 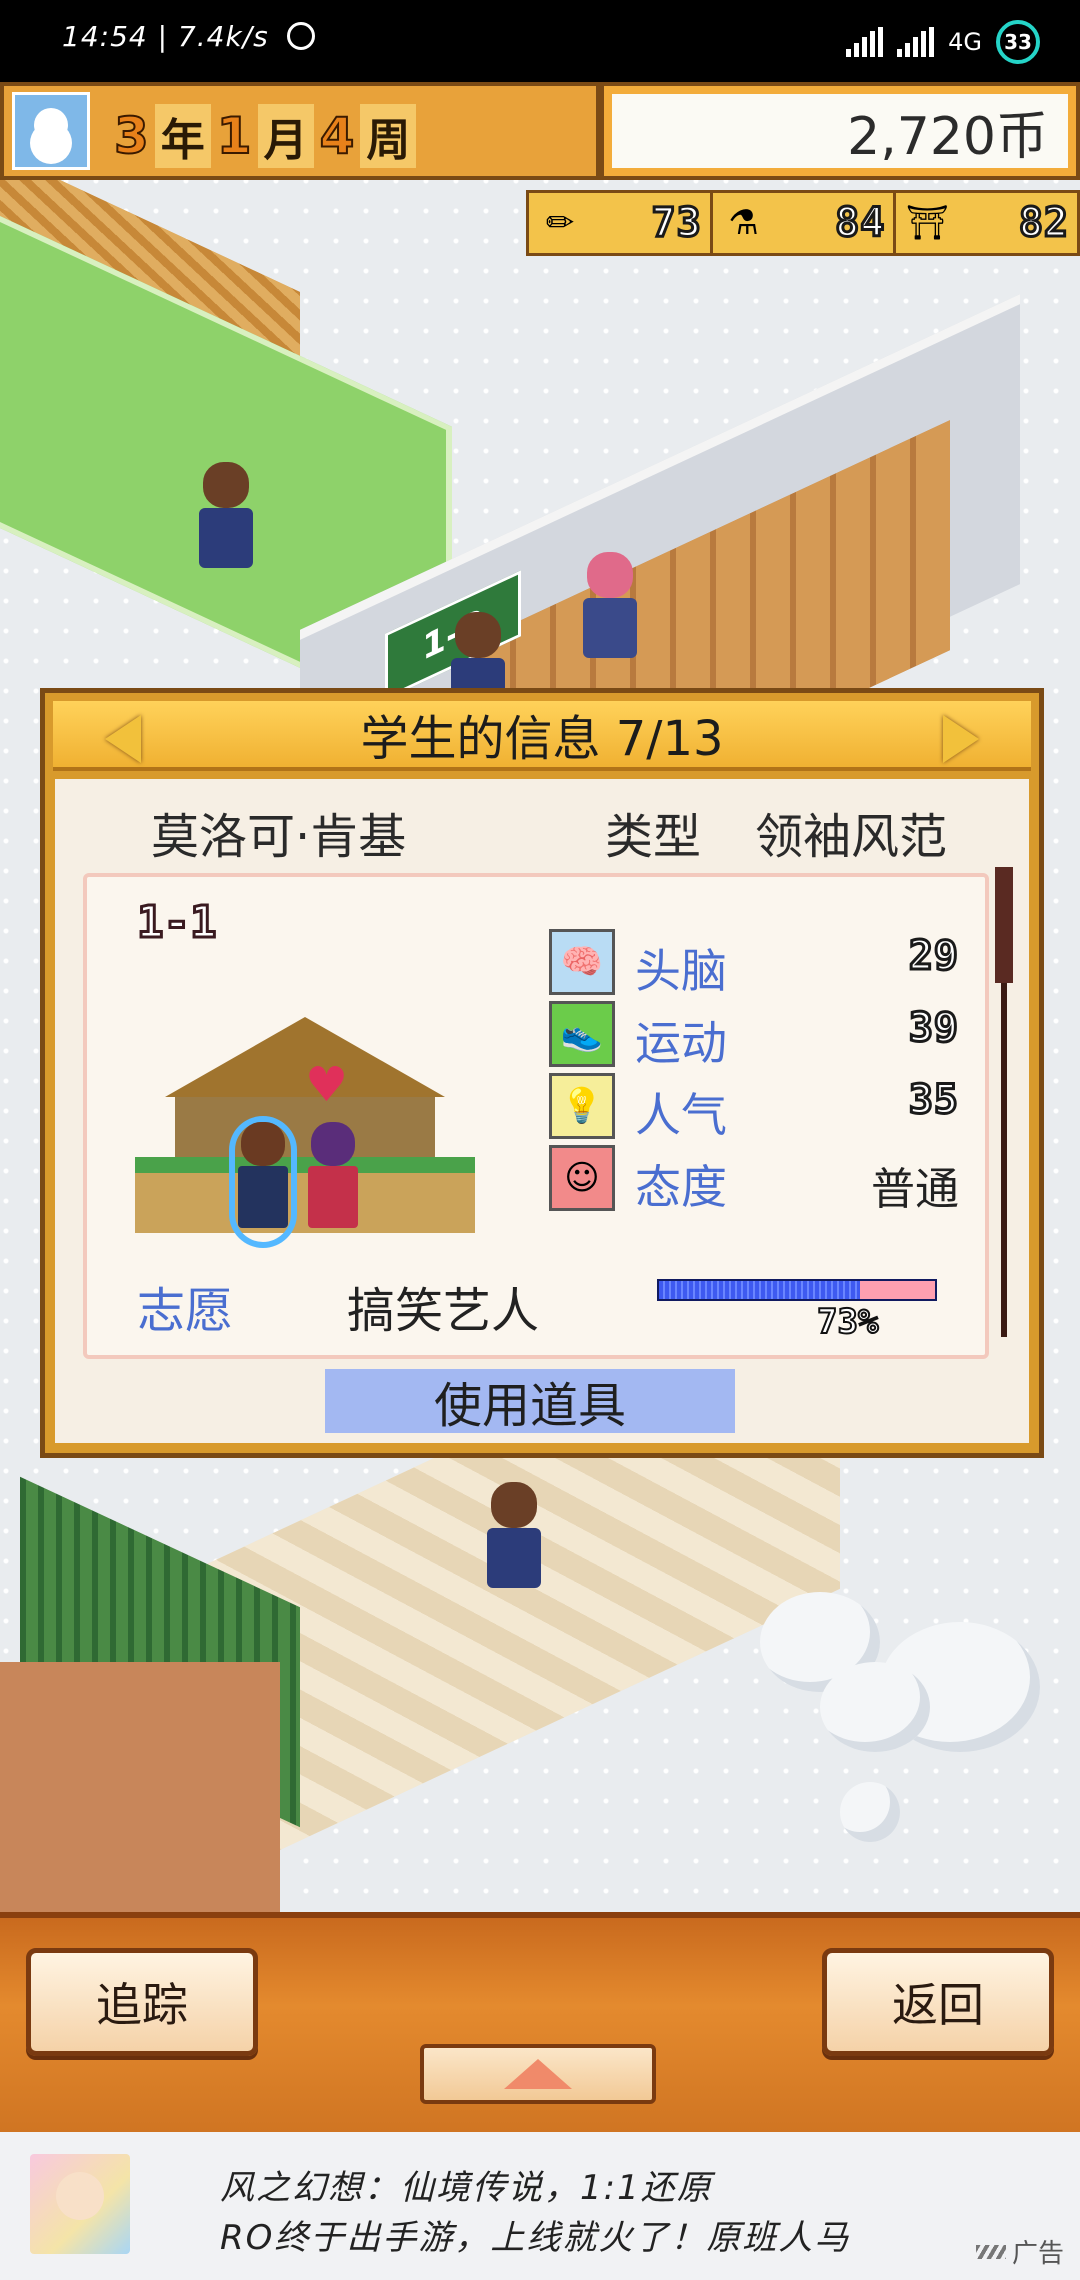 What do you see at coordinates (681, 1115) in the screenshot?
I see `attribute-name: 人气` at bounding box center [681, 1115].